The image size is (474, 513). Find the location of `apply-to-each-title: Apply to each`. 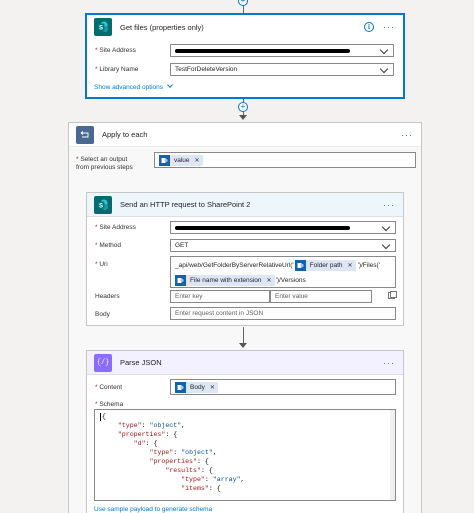

apply-to-each-title: Apply to each is located at coordinates (125, 134).